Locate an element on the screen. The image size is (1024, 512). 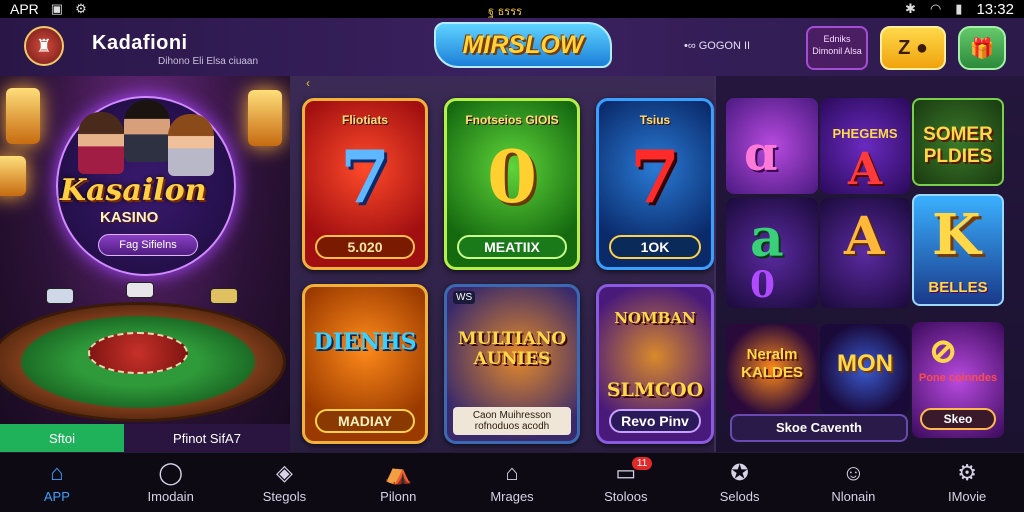
roulette-wheel is located at coordinates (138, 353).